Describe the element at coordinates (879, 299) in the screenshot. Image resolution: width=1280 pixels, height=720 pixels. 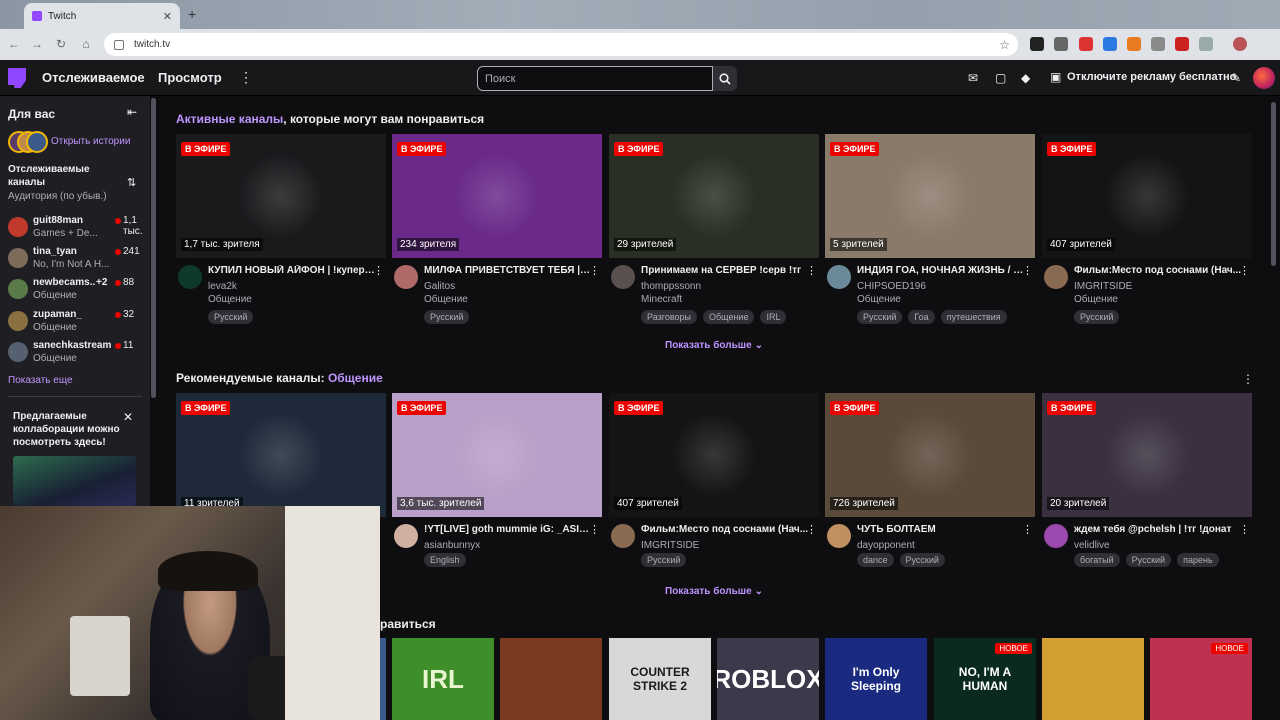
I see `stream-category: Общение` at that location.